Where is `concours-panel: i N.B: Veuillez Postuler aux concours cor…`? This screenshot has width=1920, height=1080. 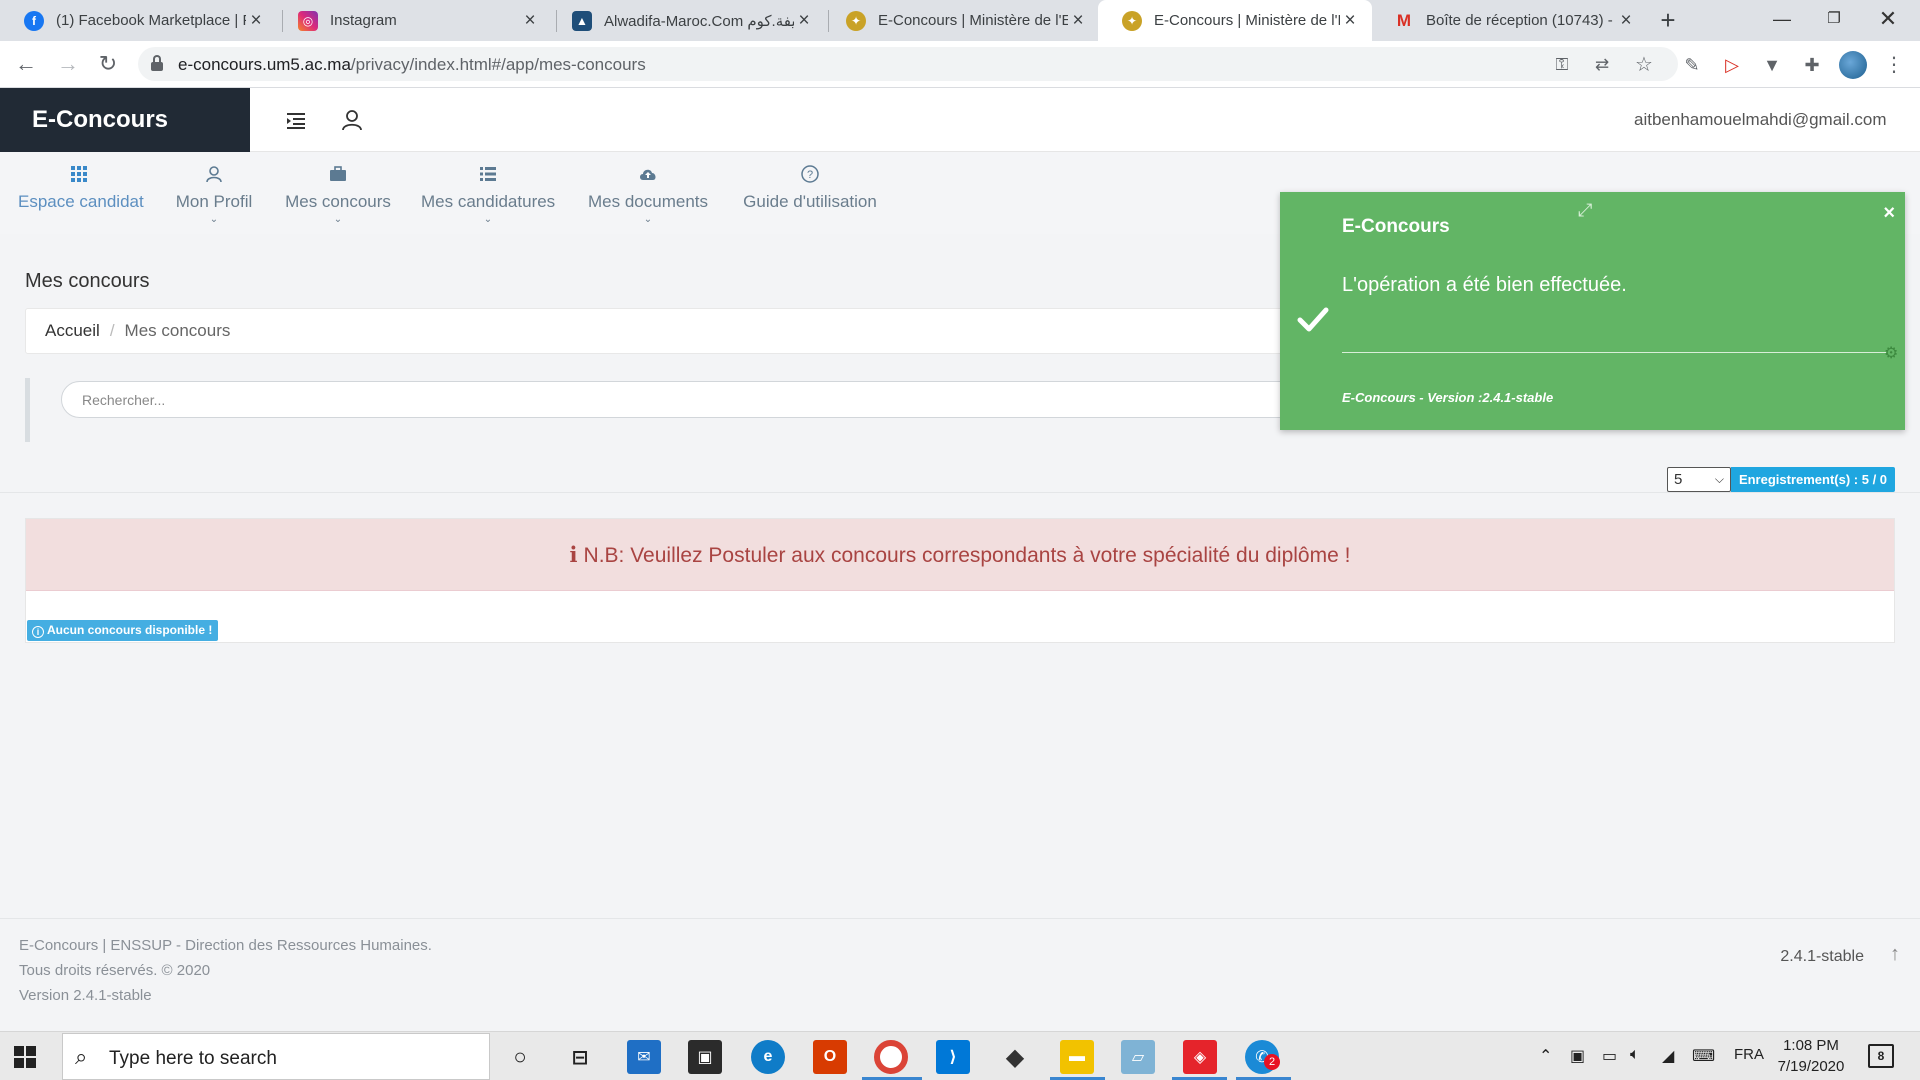 concours-panel: i N.B: Veuillez Postuler aux concours cor… is located at coordinates (960, 580).